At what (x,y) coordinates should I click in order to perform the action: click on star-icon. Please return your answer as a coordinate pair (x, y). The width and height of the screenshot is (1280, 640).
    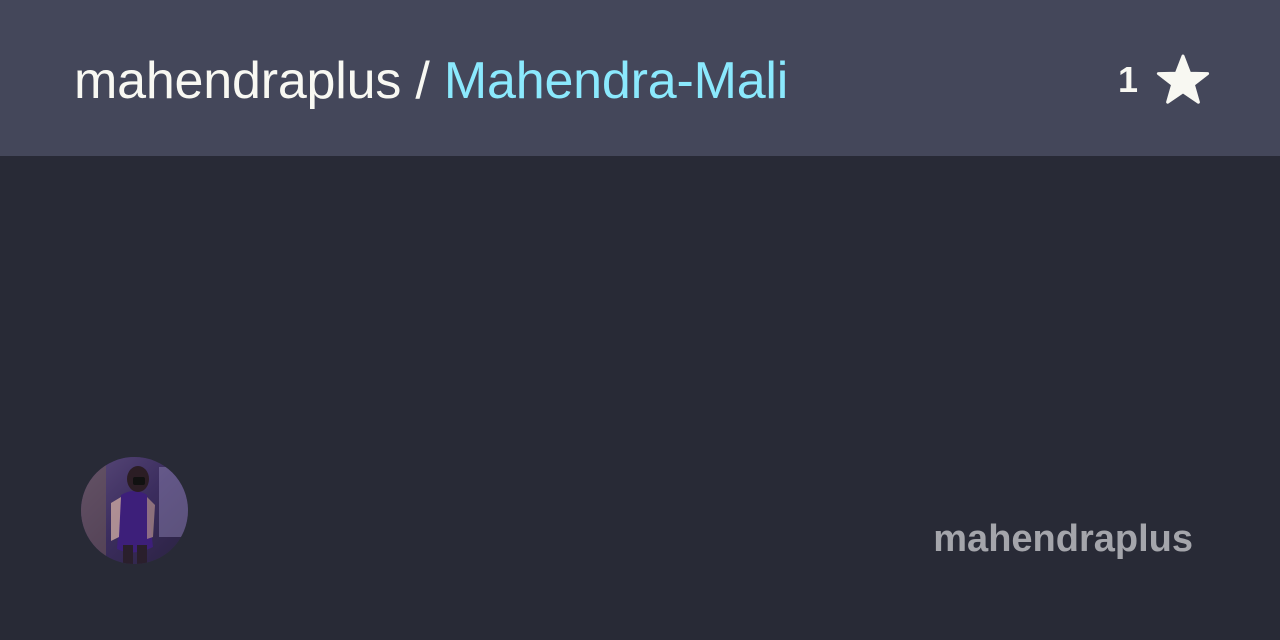
    Looking at the image, I should click on (1183, 79).